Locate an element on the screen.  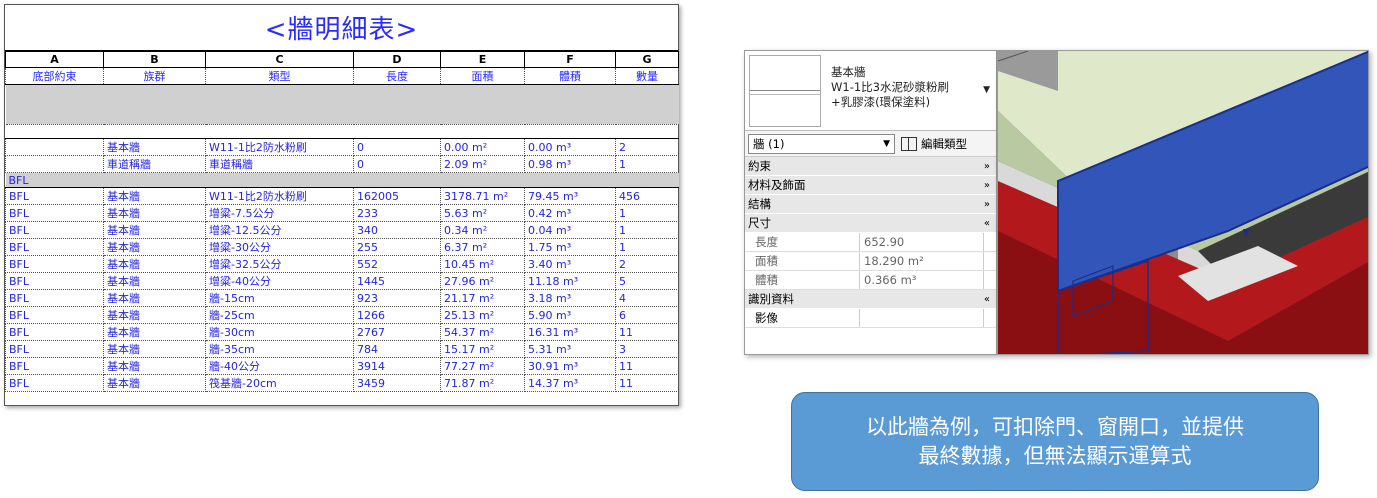
table-cell: 3178.71 m² is located at coordinates (482, 196).